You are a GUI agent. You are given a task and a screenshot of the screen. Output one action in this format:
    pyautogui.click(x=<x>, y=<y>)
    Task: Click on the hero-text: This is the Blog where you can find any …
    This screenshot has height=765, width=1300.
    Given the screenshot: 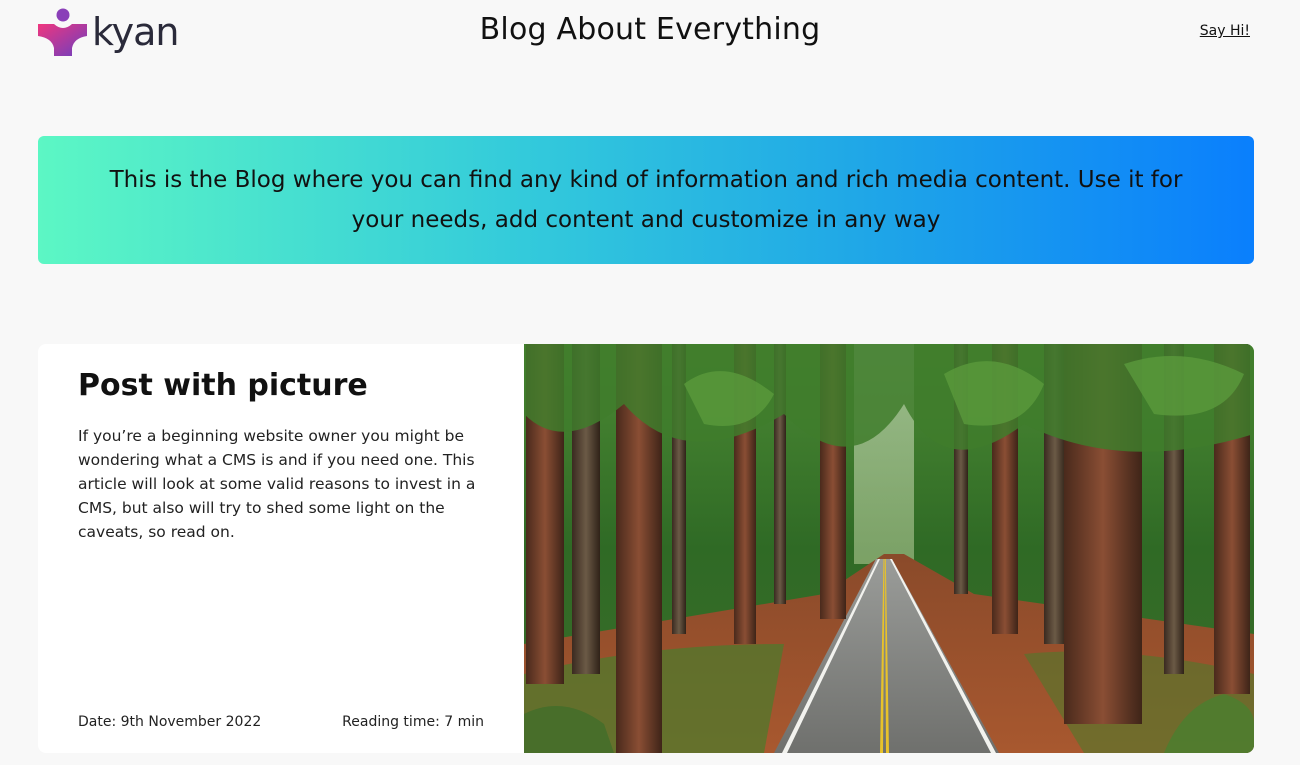 What is the action you would take?
    pyautogui.click(x=646, y=200)
    